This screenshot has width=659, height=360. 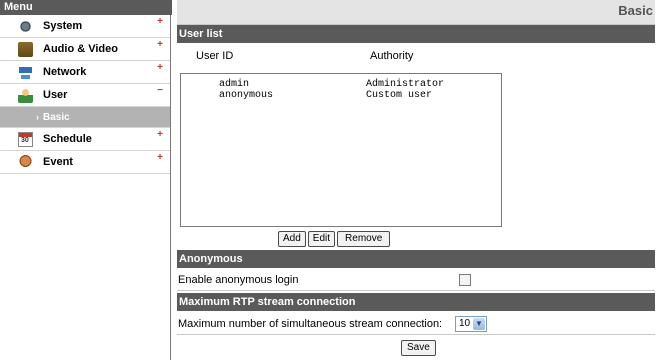 What do you see at coordinates (465, 323) in the screenshot?
I see `max-stream-value: 10` at bounding box center [465, 323].